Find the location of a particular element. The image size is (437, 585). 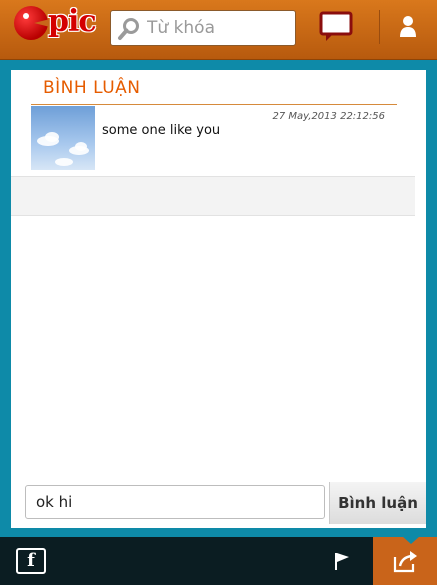

comments-title: BÌNH LUẬN is located at coordinates (92, 88).